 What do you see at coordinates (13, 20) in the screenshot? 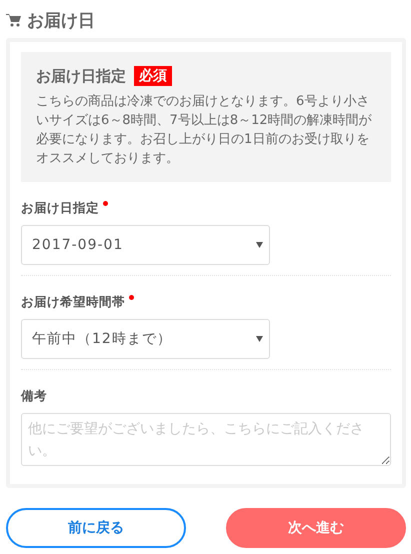
I see `cart-icon` at bounding box center [13, 20].